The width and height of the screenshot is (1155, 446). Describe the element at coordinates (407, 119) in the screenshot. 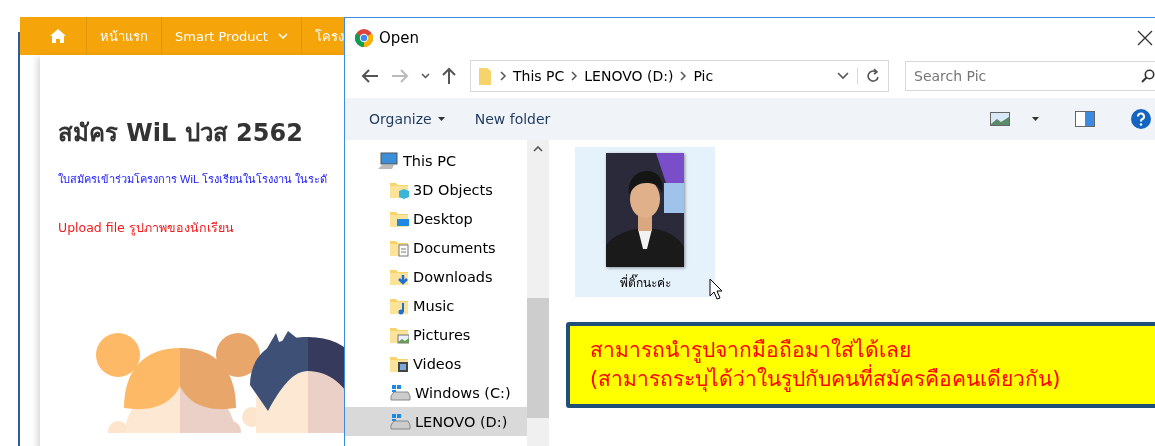

I see `organize-button: Organize` at that location.